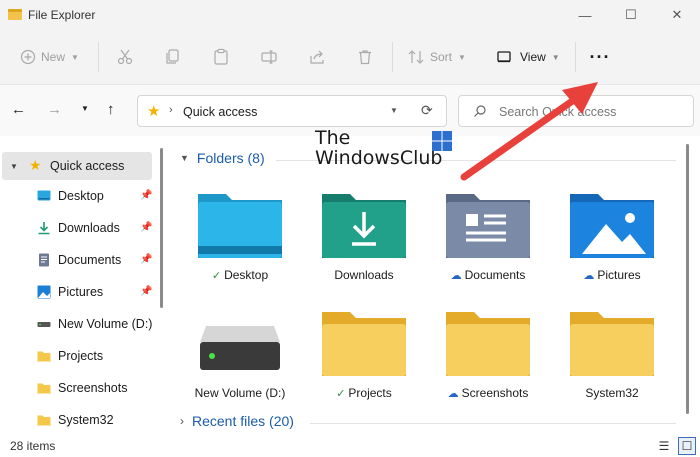  I want to click on new-button: New ▼, so click(49, 57).